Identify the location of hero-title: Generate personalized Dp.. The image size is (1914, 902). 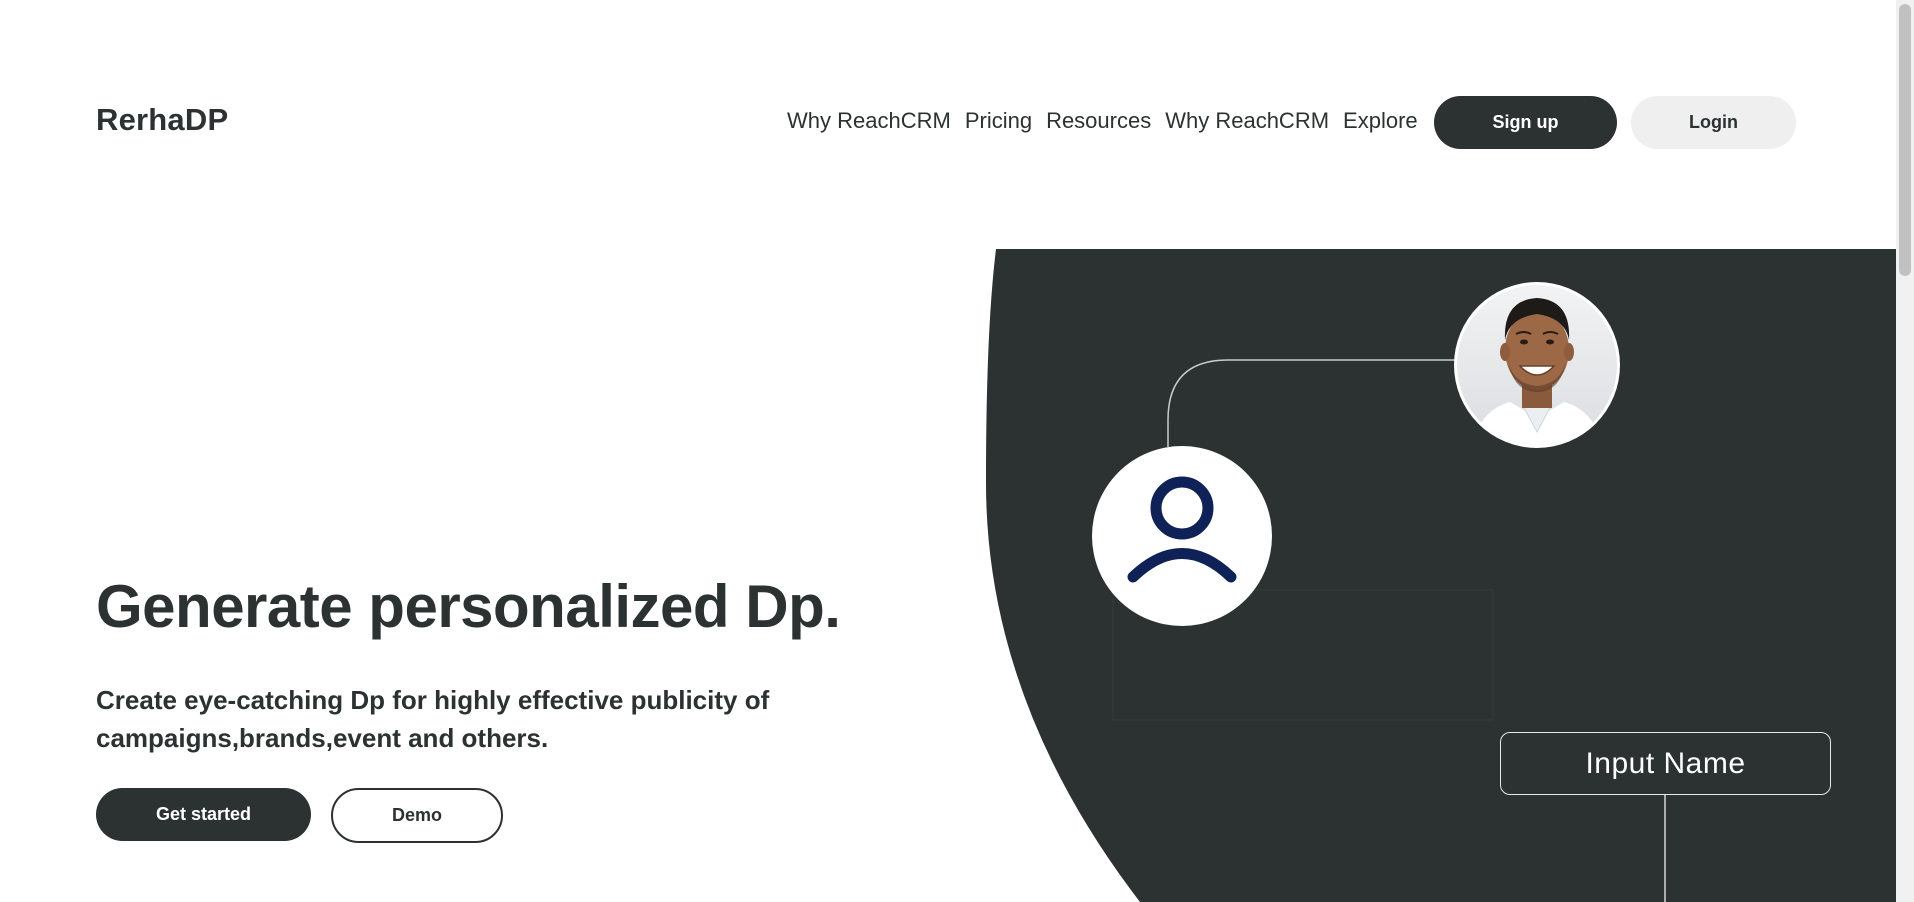
(468, 606).